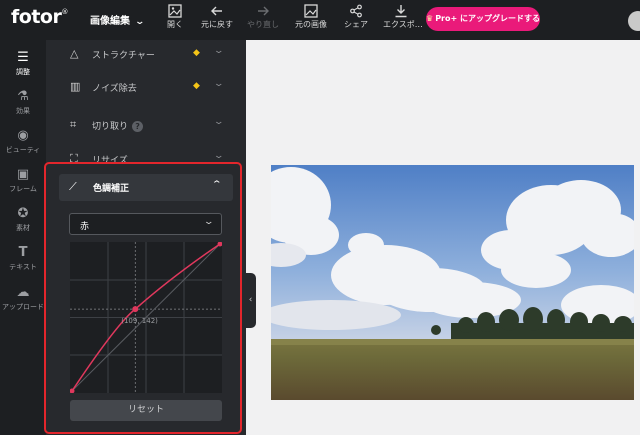  What do you see at coordinates (85, 227) in the screenshot?
I see `channel-select-value: 赤` at bounding box center [85, 227].